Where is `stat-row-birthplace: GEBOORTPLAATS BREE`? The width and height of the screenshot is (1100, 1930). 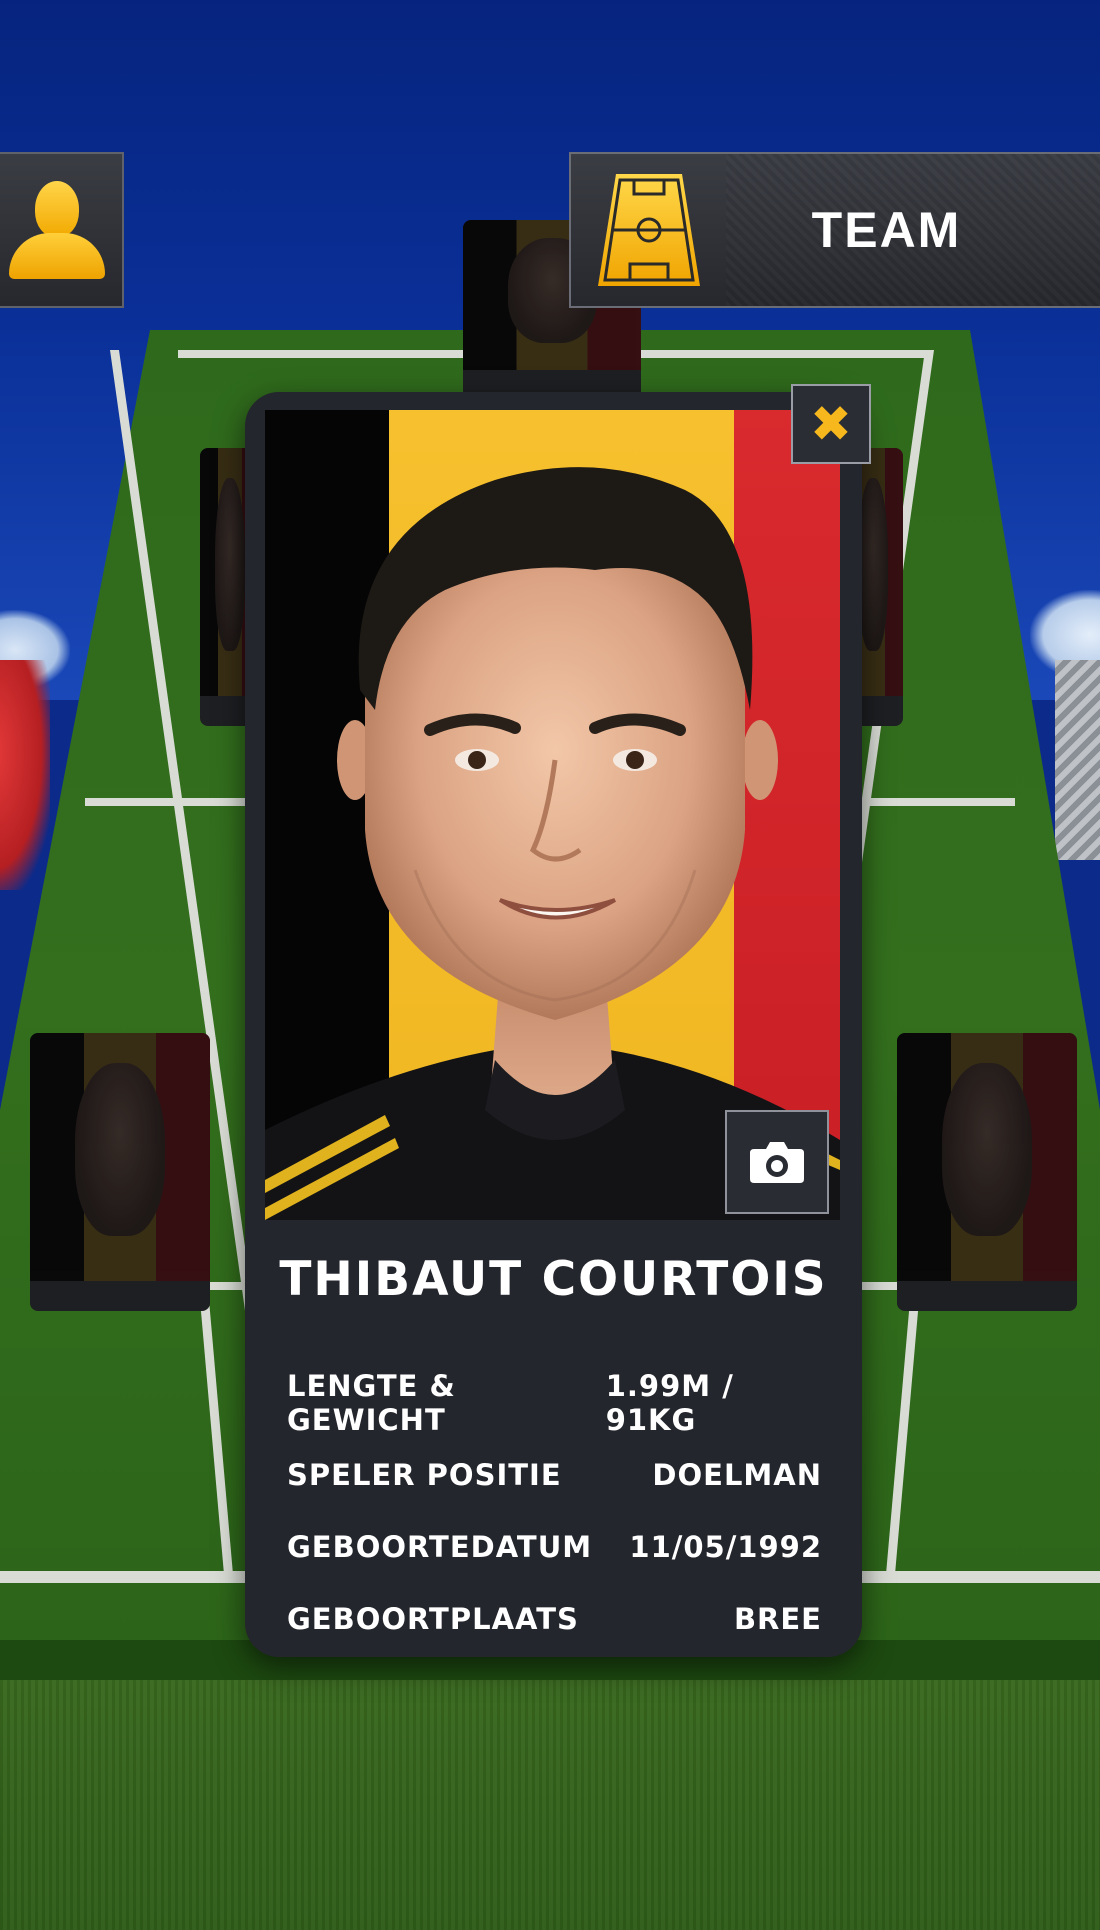 stat-row-birthplace: GEBOORTPLAATS BREE is located at coordinates (554, 1619).